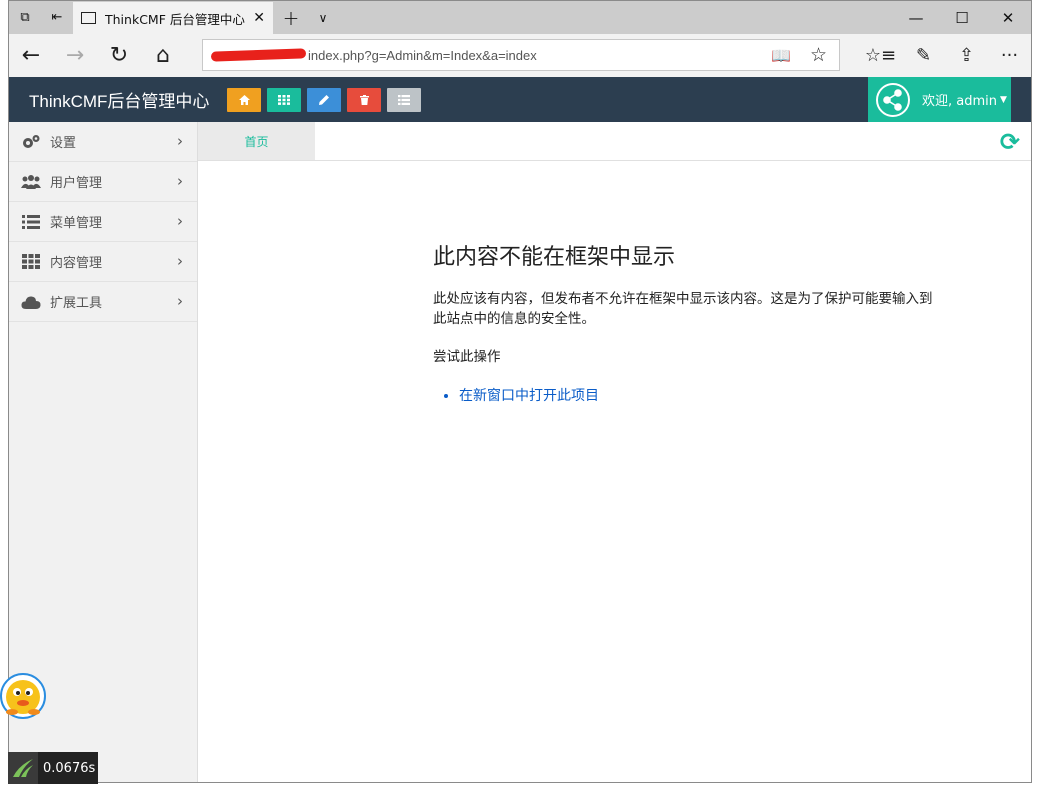 The width and height of the screenshot is (1040, 791). Describe the element at coordinates (467, 357) in the screenshot. I see `try-heading: 尝试此操作` at that location.